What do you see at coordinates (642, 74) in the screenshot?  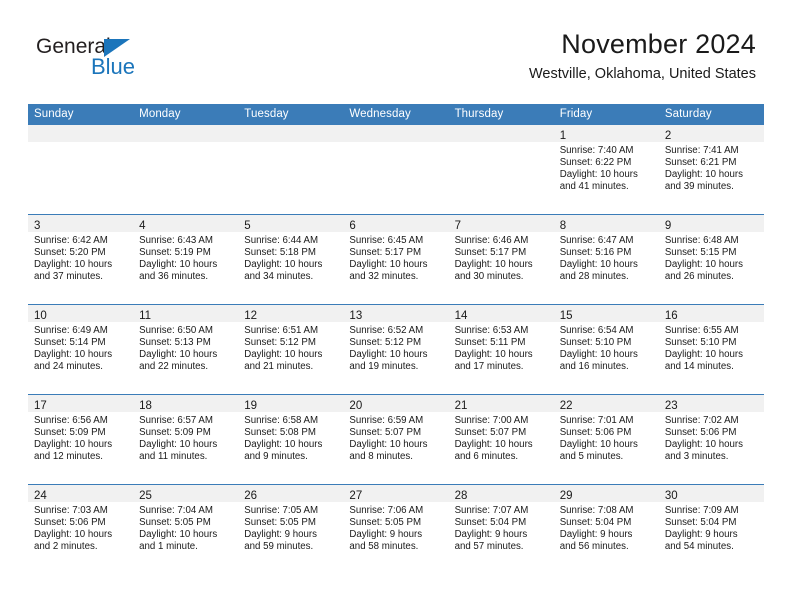 I see `page-subtitle: Westville, Oklahoma, United States` at bounding box center [642, 74].